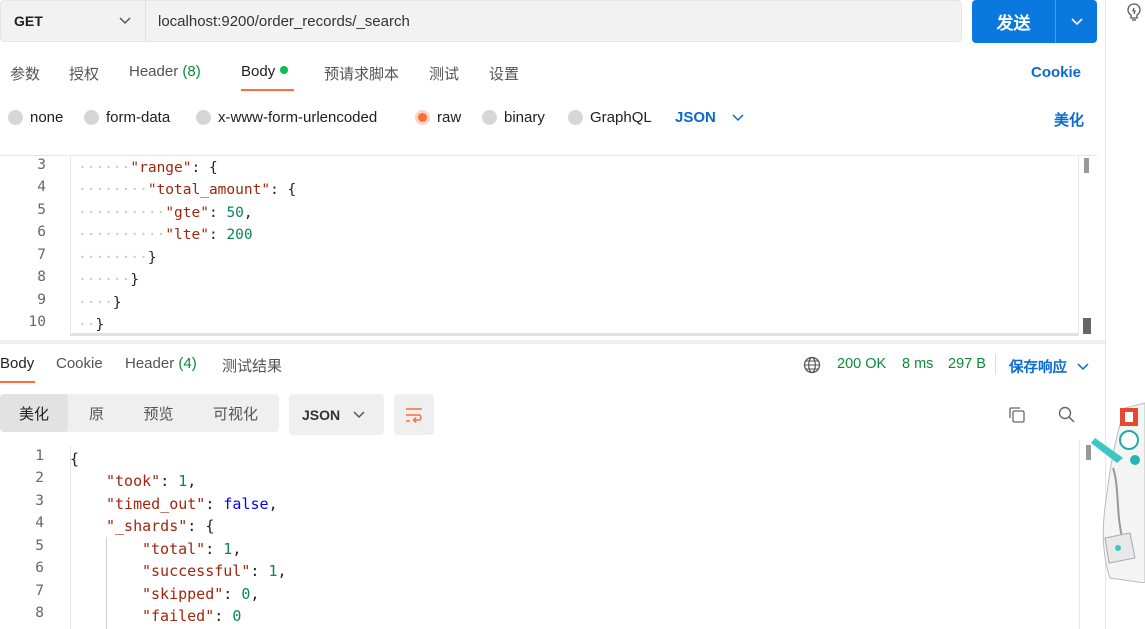  I want to click on response-format-select: JSON, so click(336, 414).